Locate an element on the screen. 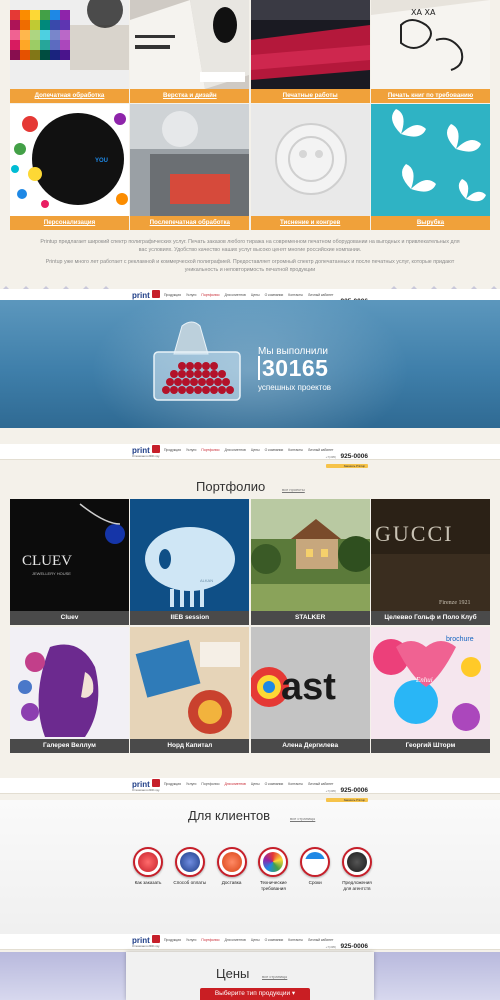 The image size is (500, 1000). client-link-terms: Сроки is located at coordinates (315, 869).